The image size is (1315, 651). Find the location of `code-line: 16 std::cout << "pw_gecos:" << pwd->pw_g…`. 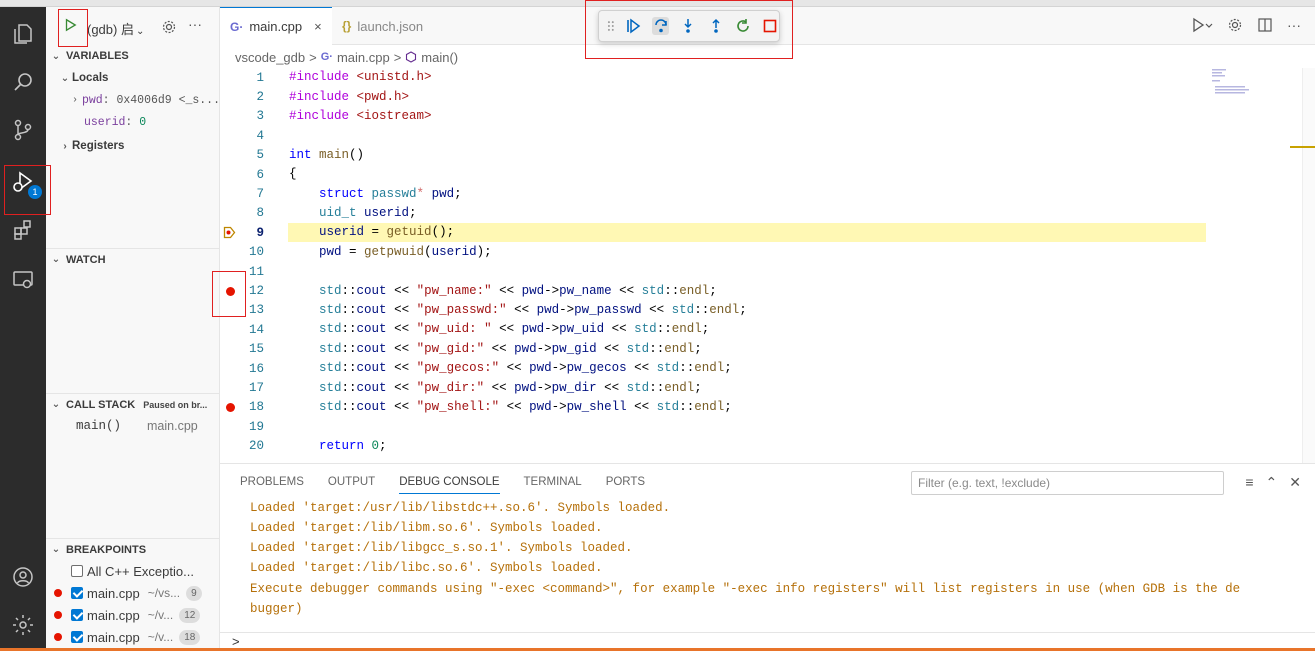

code-line: 16 std::cout << "pw_gecos:" << pwd->pw_g… is located at coordinates (761, 368).